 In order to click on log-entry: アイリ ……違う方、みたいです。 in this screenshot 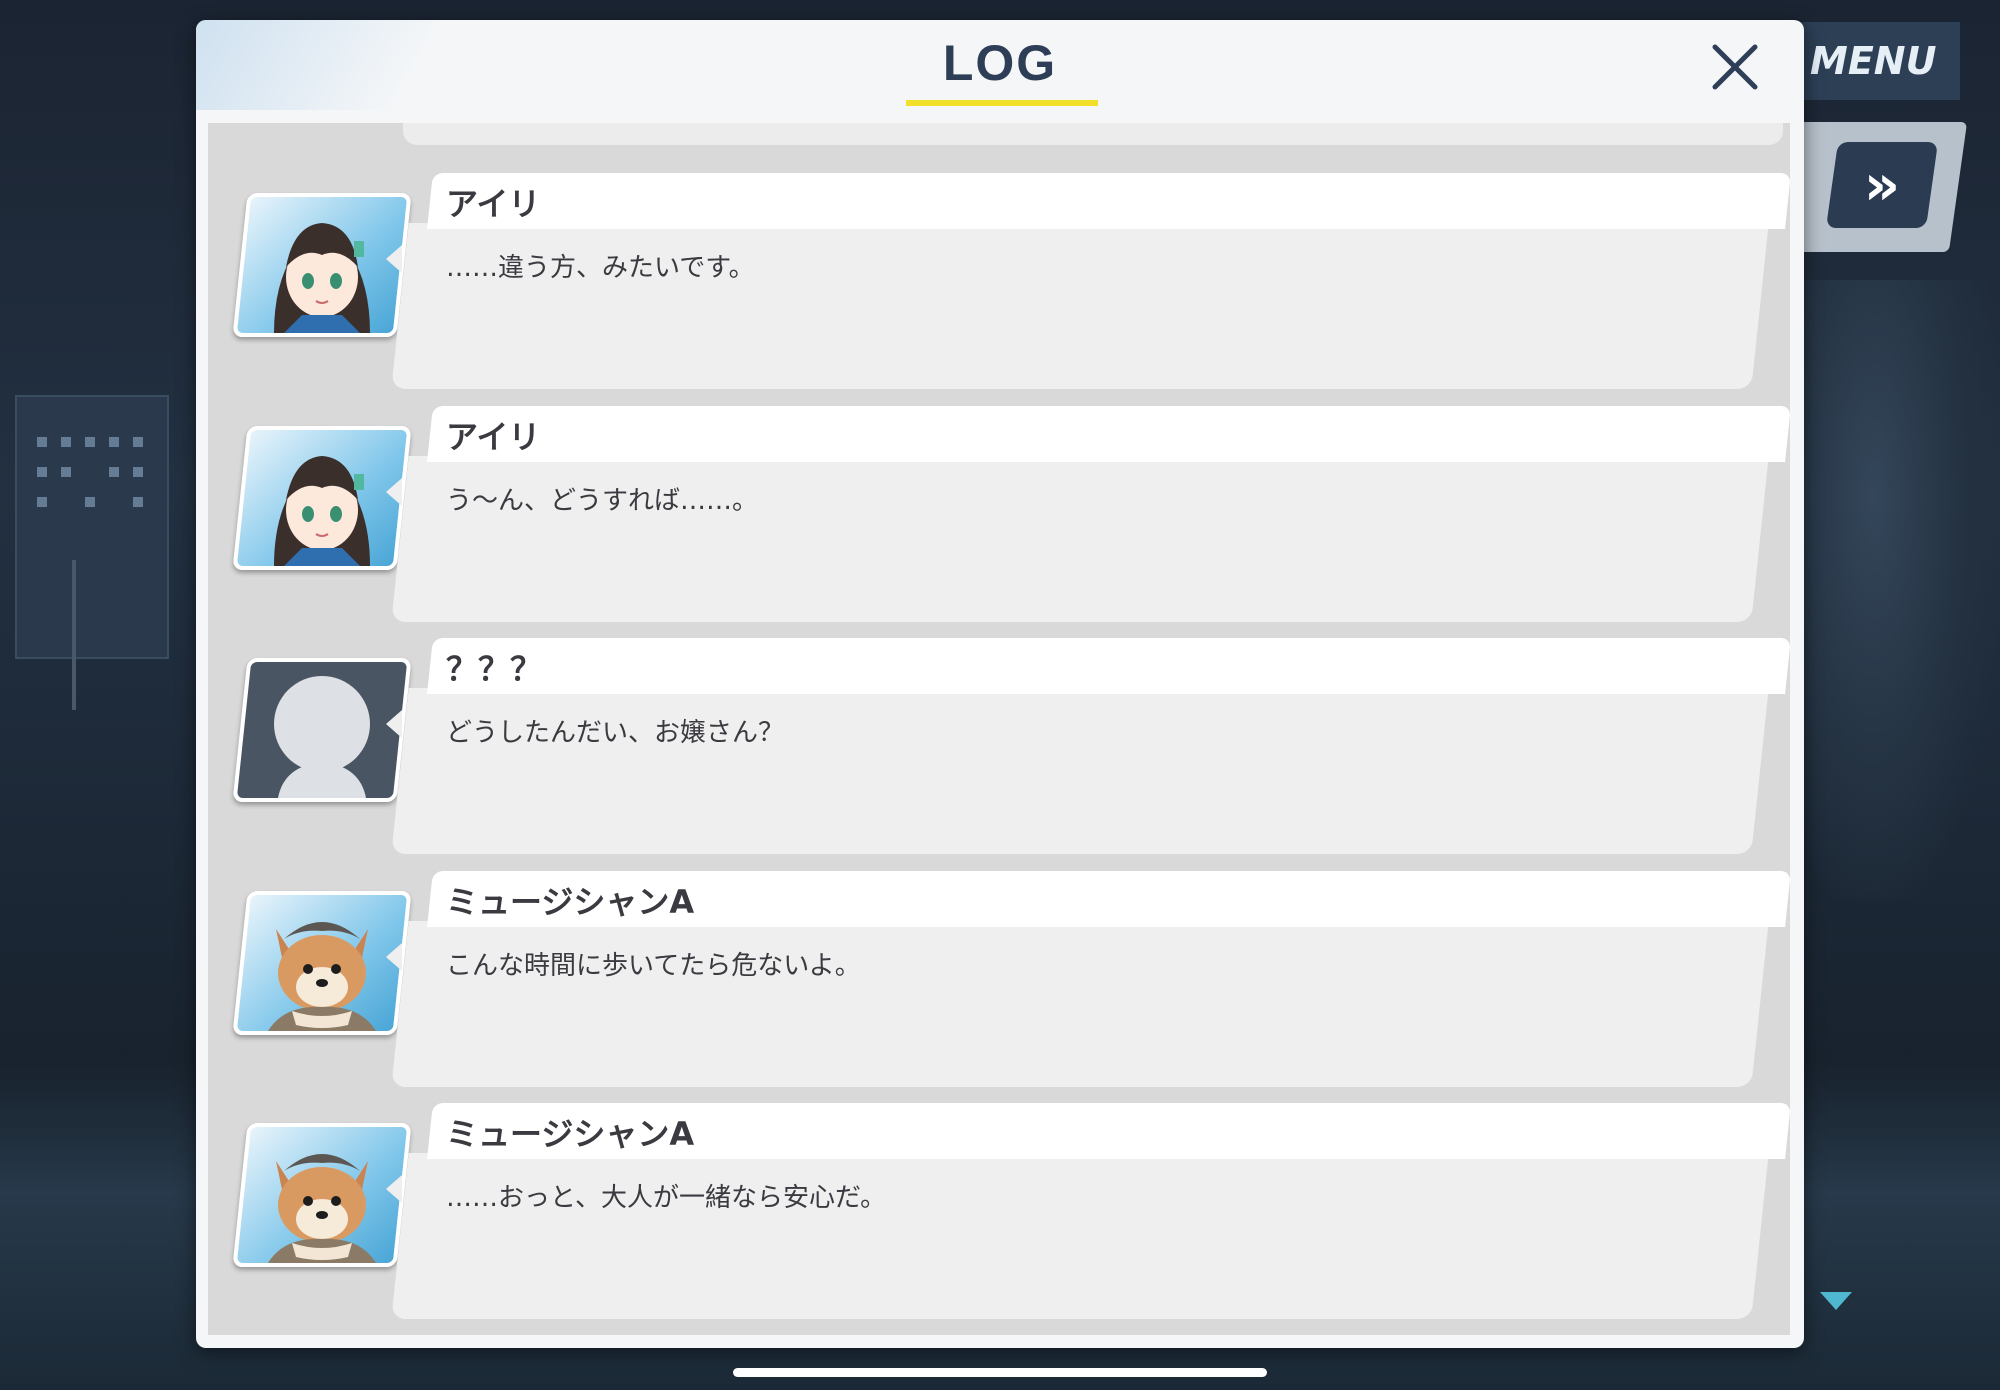, I will do `click(999, 283)`.